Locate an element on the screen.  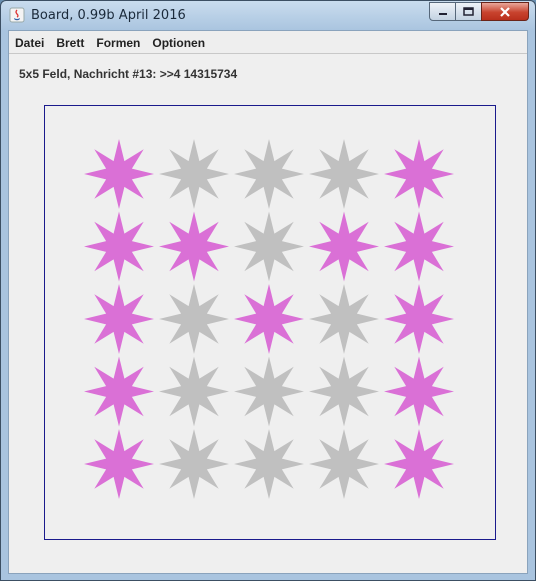
star-cell-r1-c2-icon is located at coordinates (194, 174).